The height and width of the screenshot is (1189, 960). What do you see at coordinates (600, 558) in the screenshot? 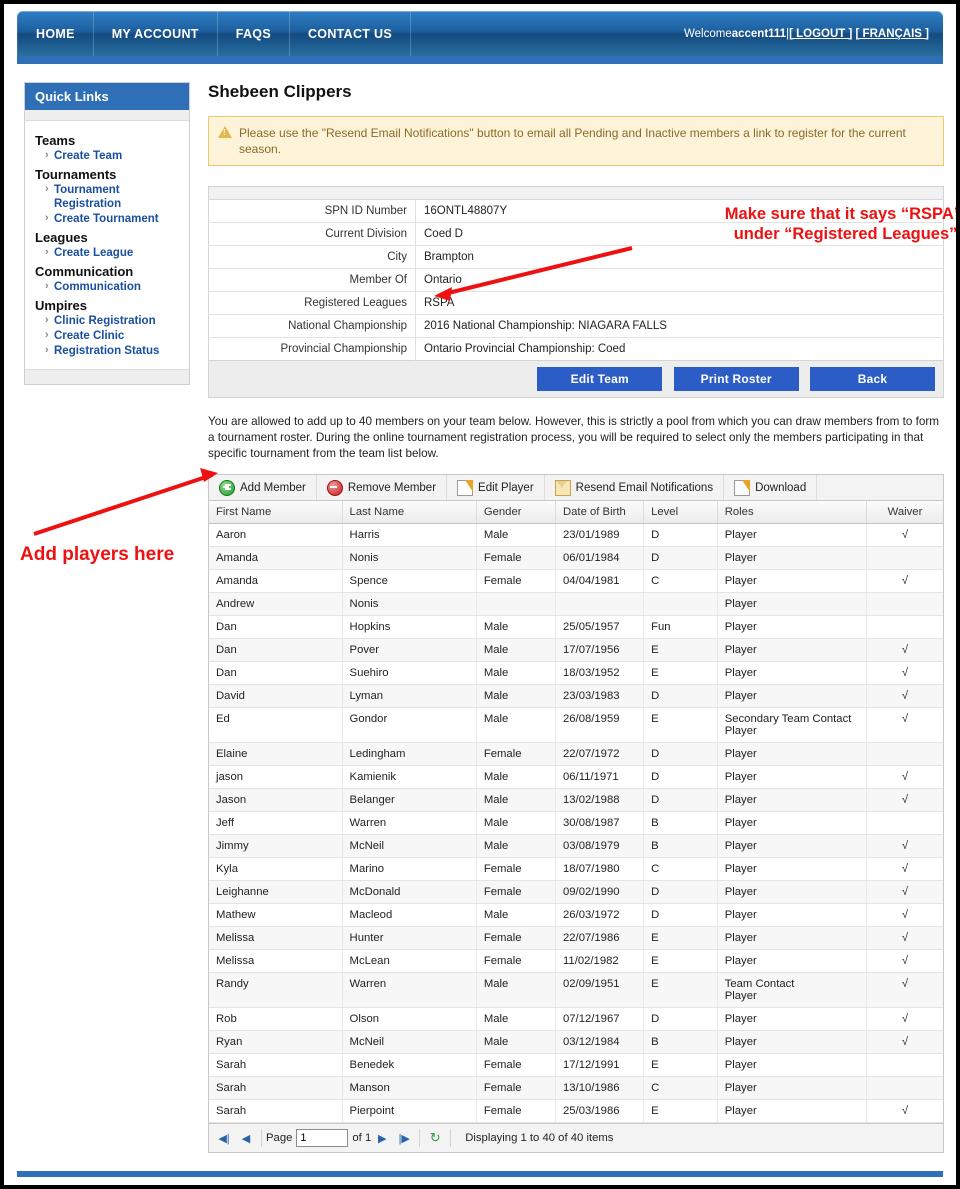
I see `cell-date-of-birth: 06/01/1984` at bounding box center [600, 558].